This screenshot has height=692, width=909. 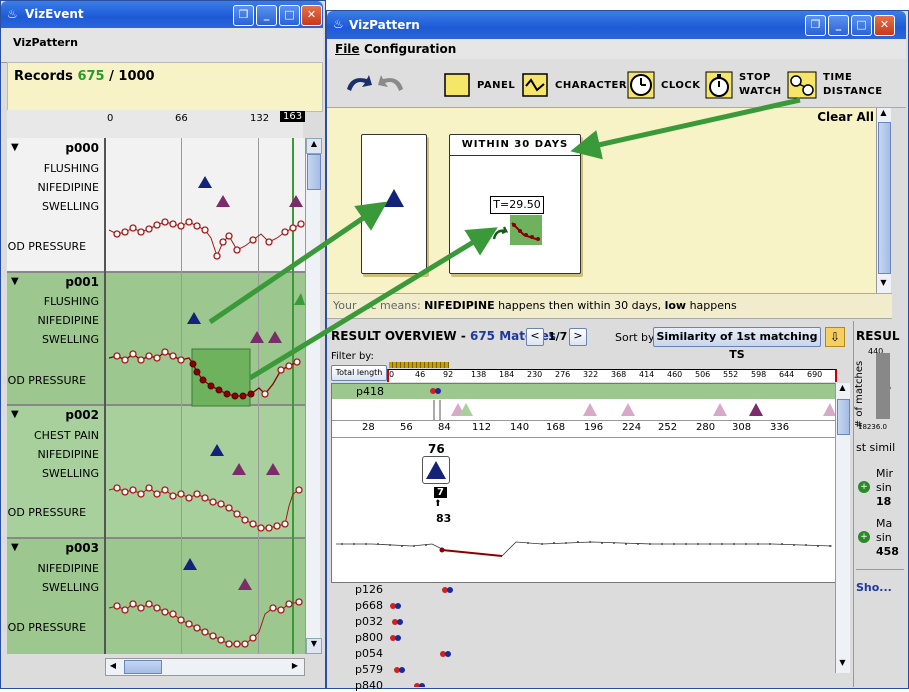 I want to click on filter-tick: 276, so click(x=563, y=374).